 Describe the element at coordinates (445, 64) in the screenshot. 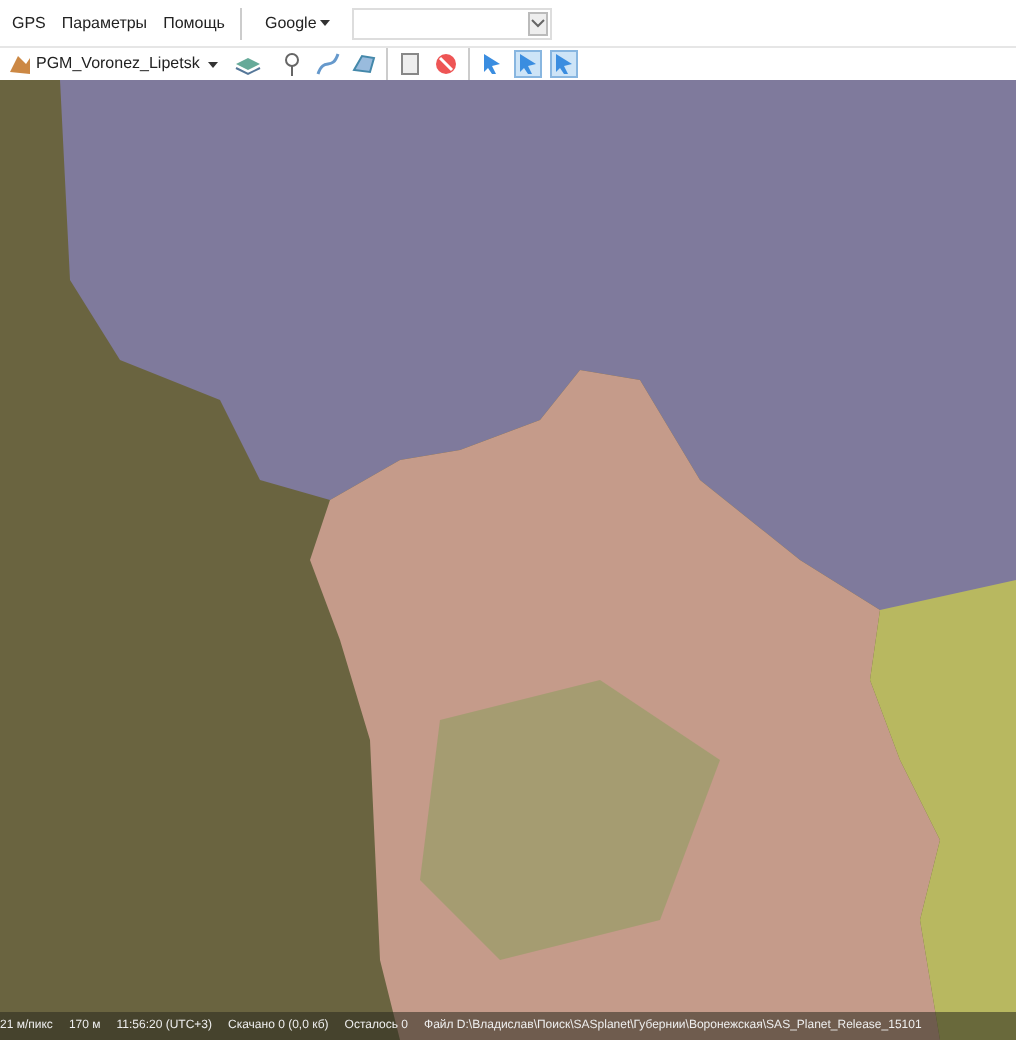

I see `forbidden-icon` at that location.